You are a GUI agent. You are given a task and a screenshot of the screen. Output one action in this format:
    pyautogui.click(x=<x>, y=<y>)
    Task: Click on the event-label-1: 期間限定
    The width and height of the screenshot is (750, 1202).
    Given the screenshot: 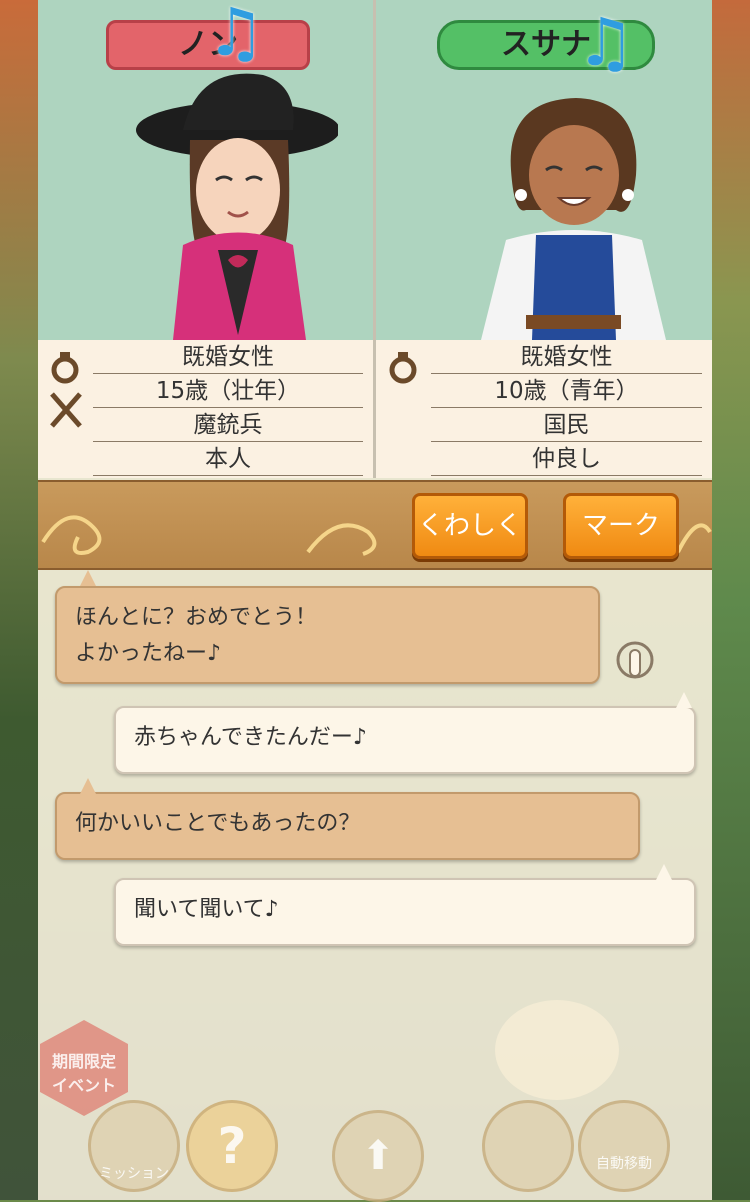 What is the action you would take?
    pyautogui.click(x=83, y=1061)
    